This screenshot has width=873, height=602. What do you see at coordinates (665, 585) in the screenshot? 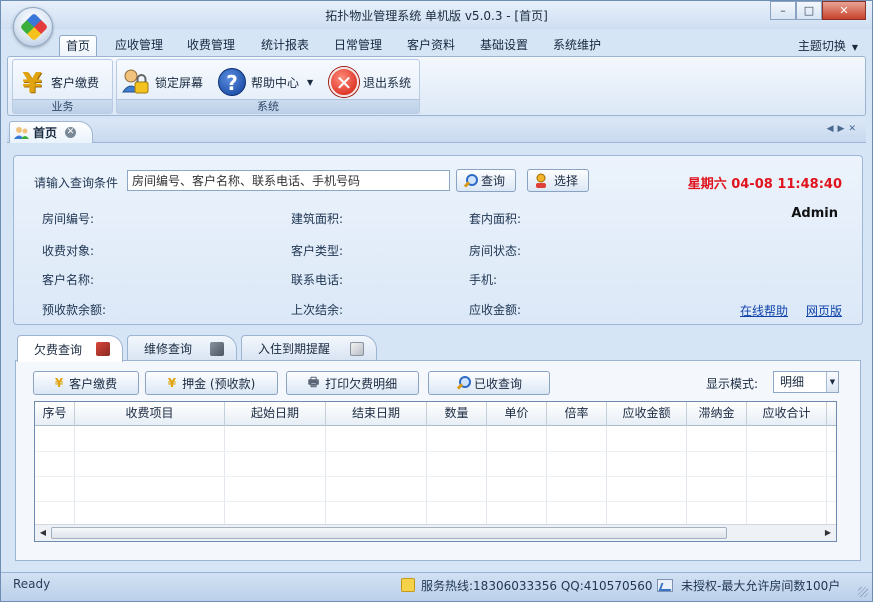
I see `chart-icon` at bounding box center [665, 585].